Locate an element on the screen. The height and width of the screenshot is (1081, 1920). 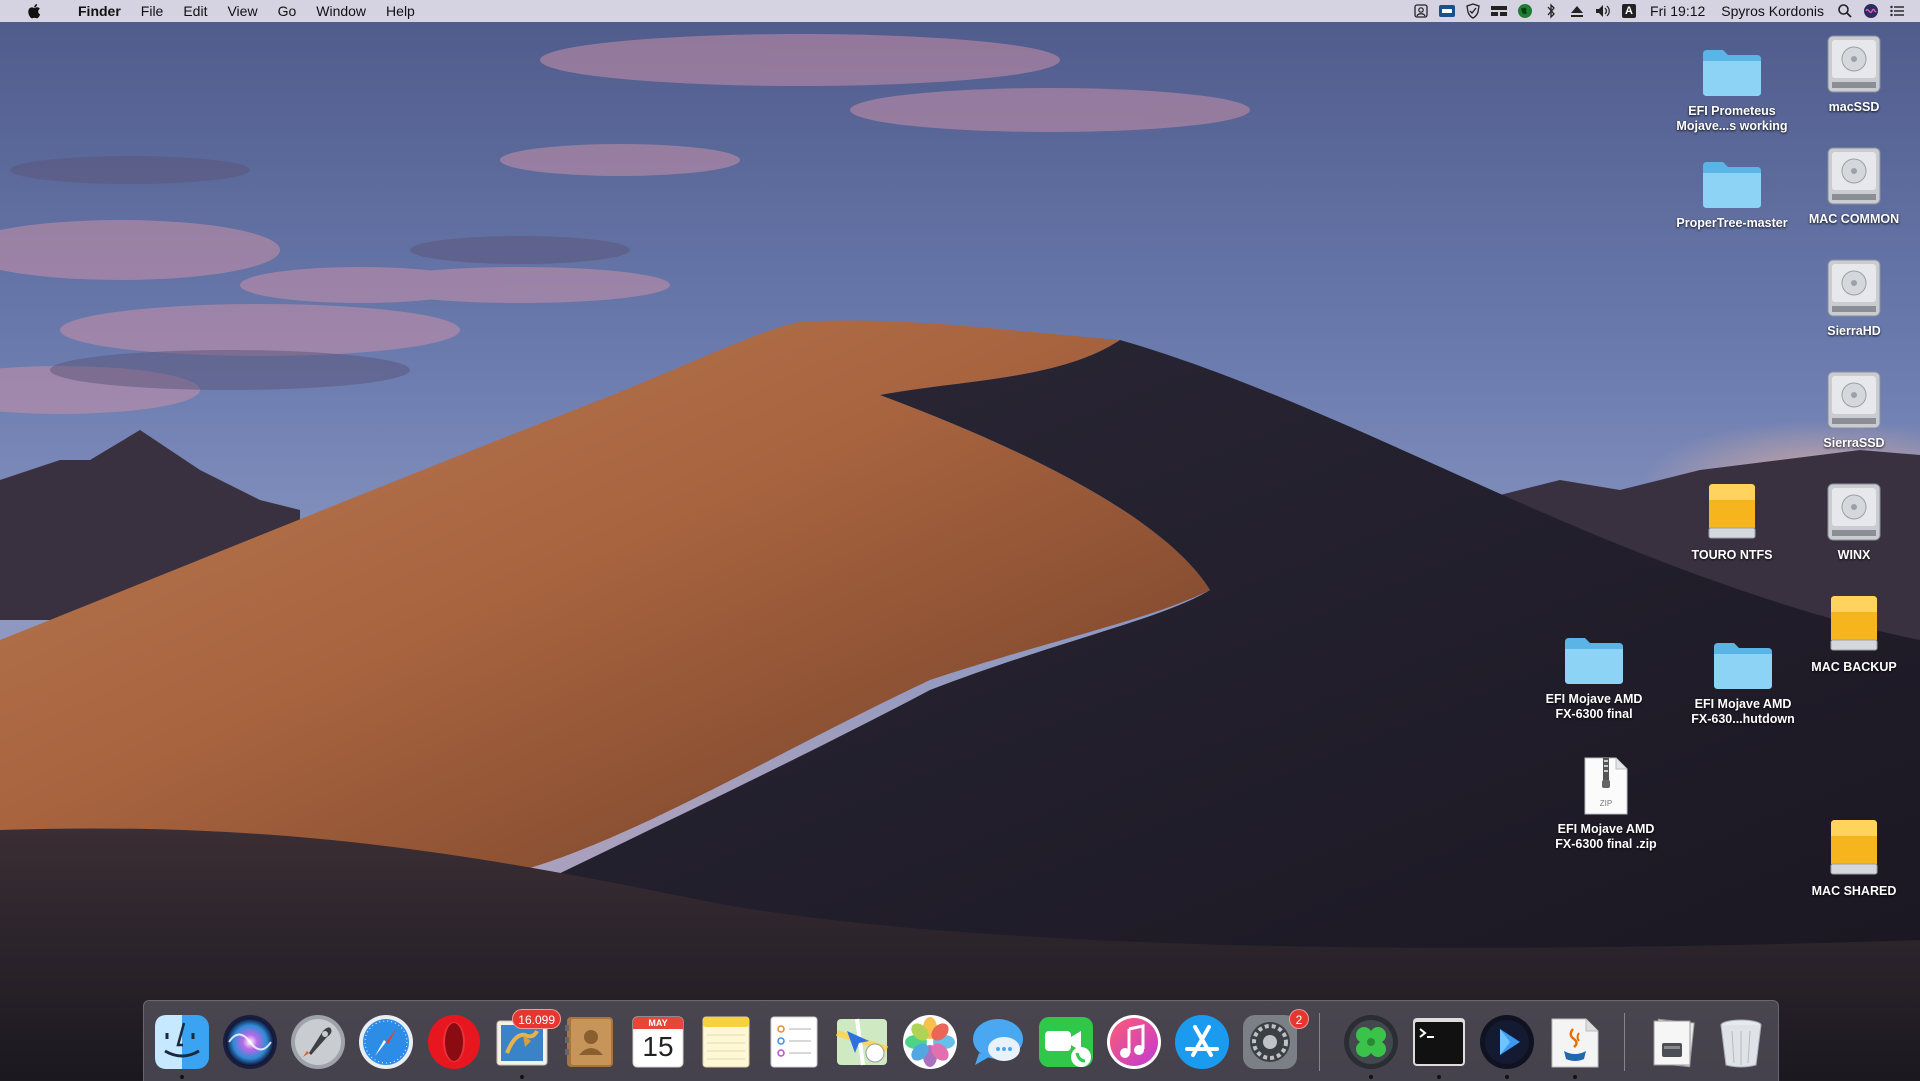
desktop-icon-label: ProperTree-master is located at coordinates (1732, 223).